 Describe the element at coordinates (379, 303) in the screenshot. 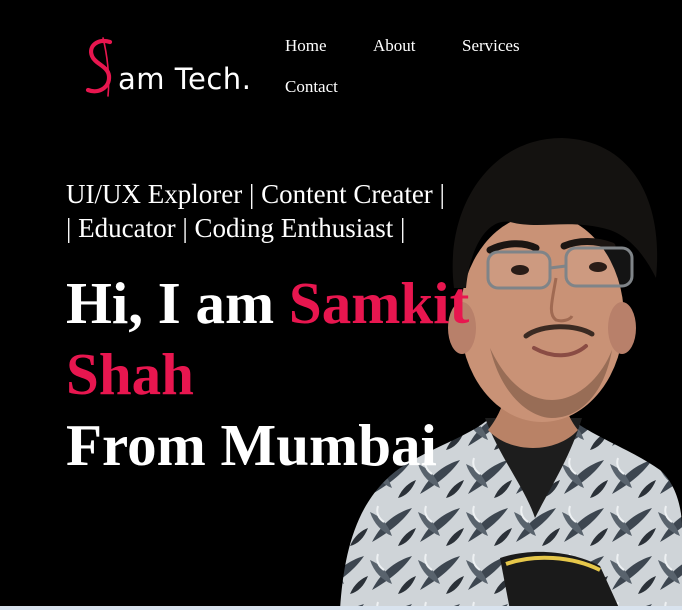

I see `headline-first-name: Samkit` at that location.